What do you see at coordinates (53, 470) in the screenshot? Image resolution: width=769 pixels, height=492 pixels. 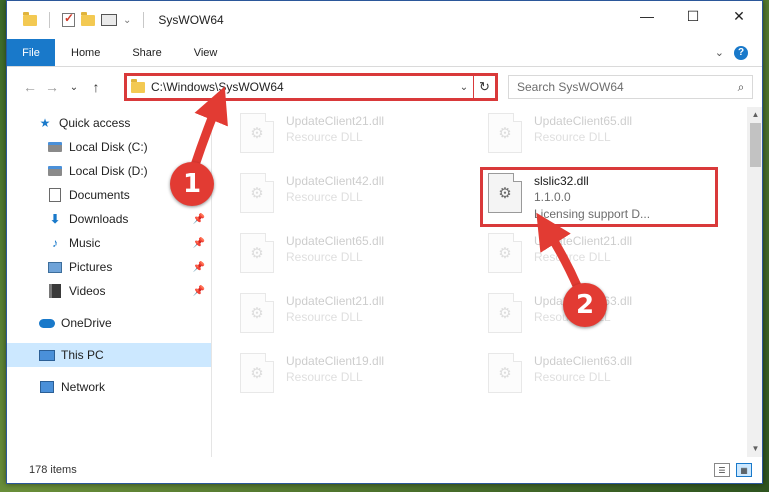 I see `item-count: 178 items` at bounding box center [53, 470].